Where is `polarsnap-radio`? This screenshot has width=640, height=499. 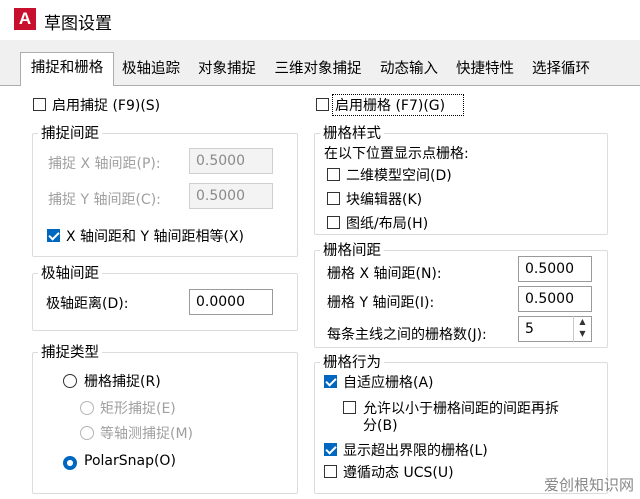
polarsnap-radio is located at coordinates (70, 463).